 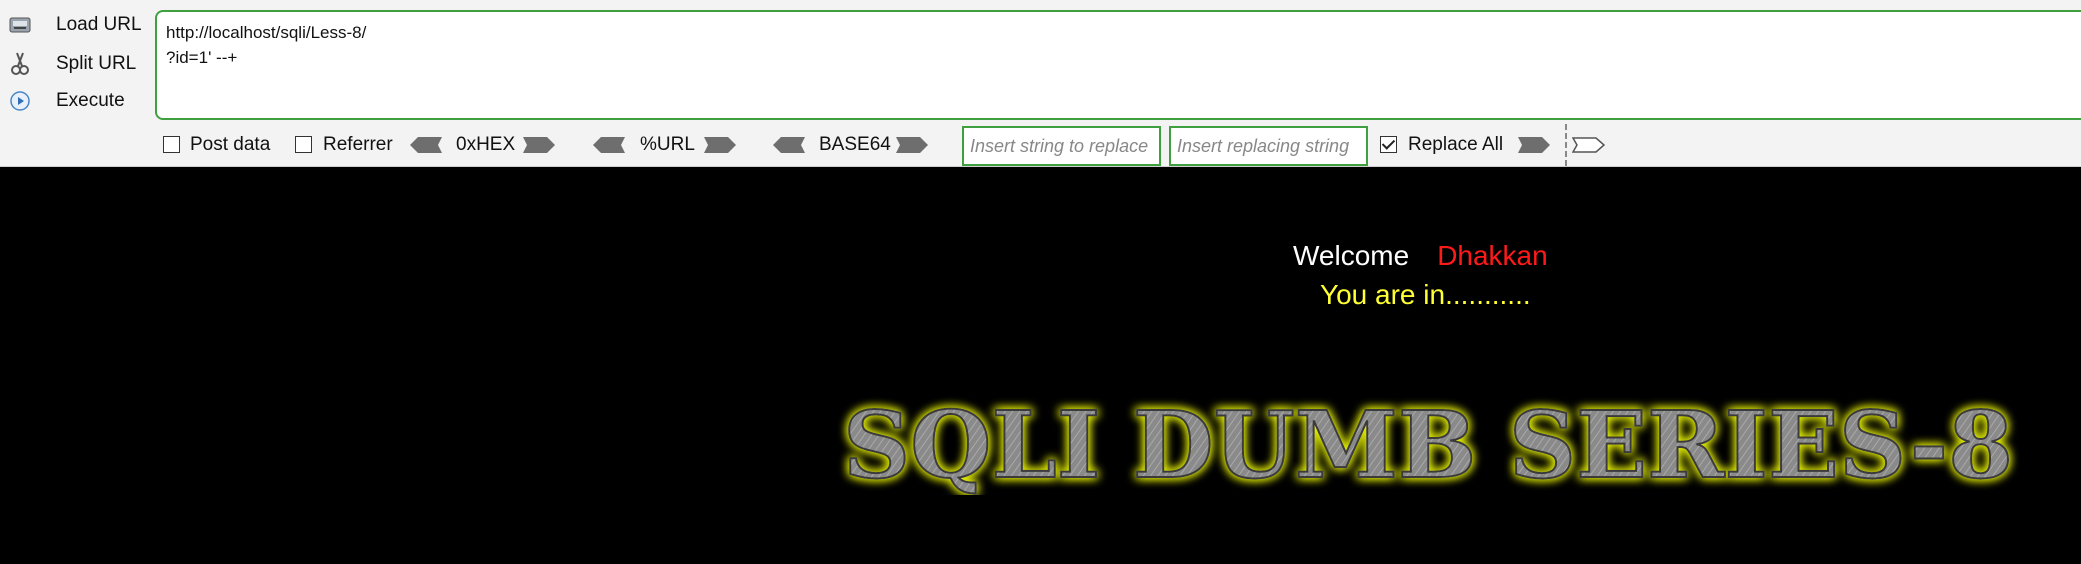 What do you see at coordinates (788, 145) in the screenshot?
I see `base64-decode-arrow-icon` at bounding box center [788, 145].